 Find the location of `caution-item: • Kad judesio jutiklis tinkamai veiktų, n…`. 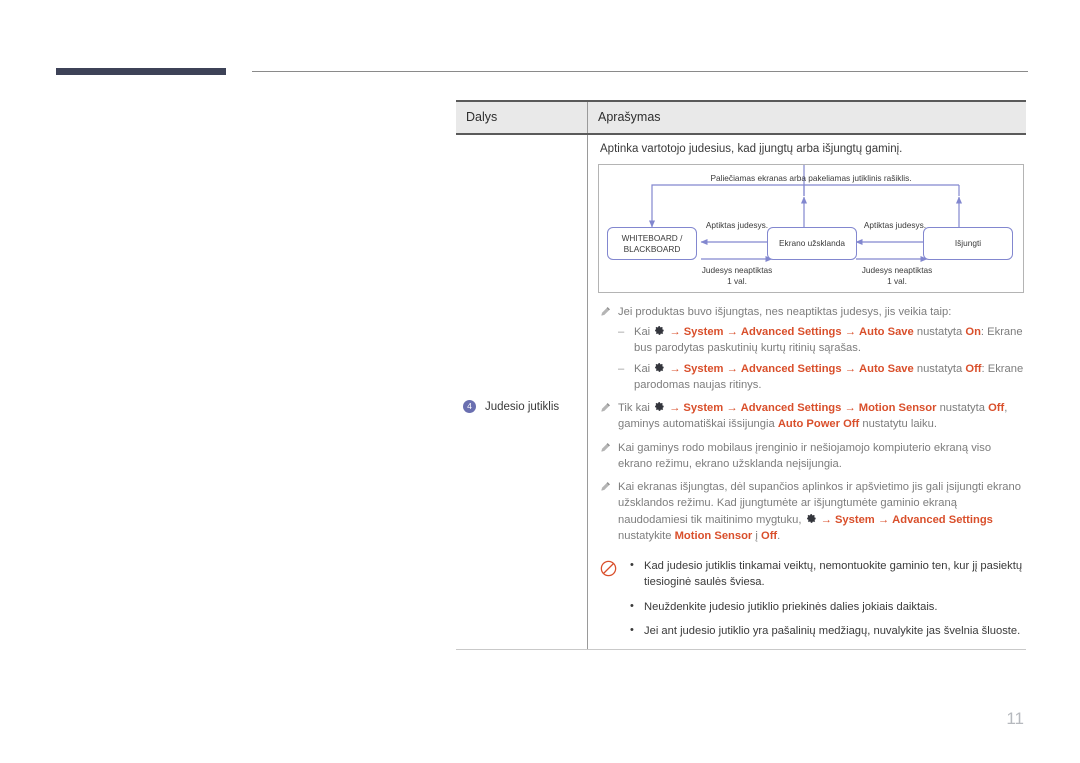

caution-item: • Kad judesio jutiklis tinkamai veiktų, n… is located at coordinates (827, 574).